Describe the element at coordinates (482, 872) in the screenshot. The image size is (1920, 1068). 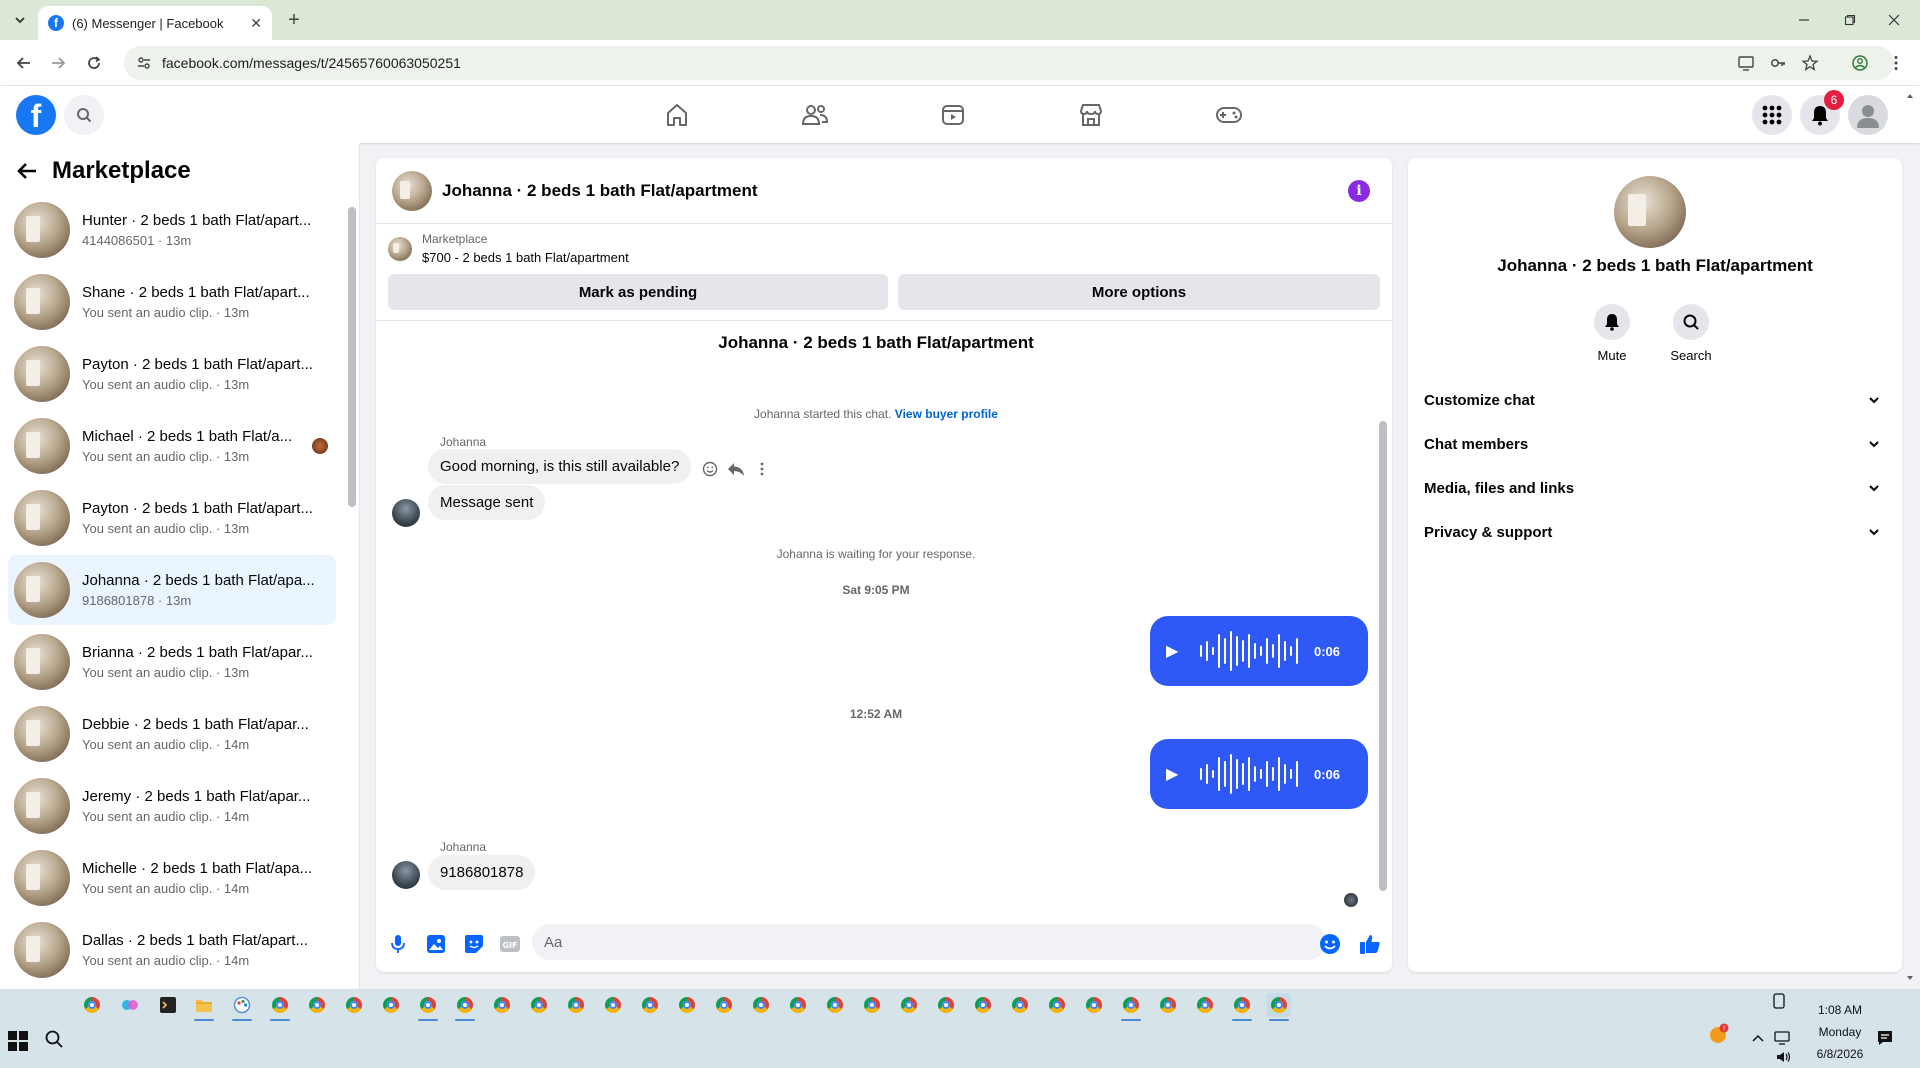
I see `message-bubble: 9186801878` at that location.